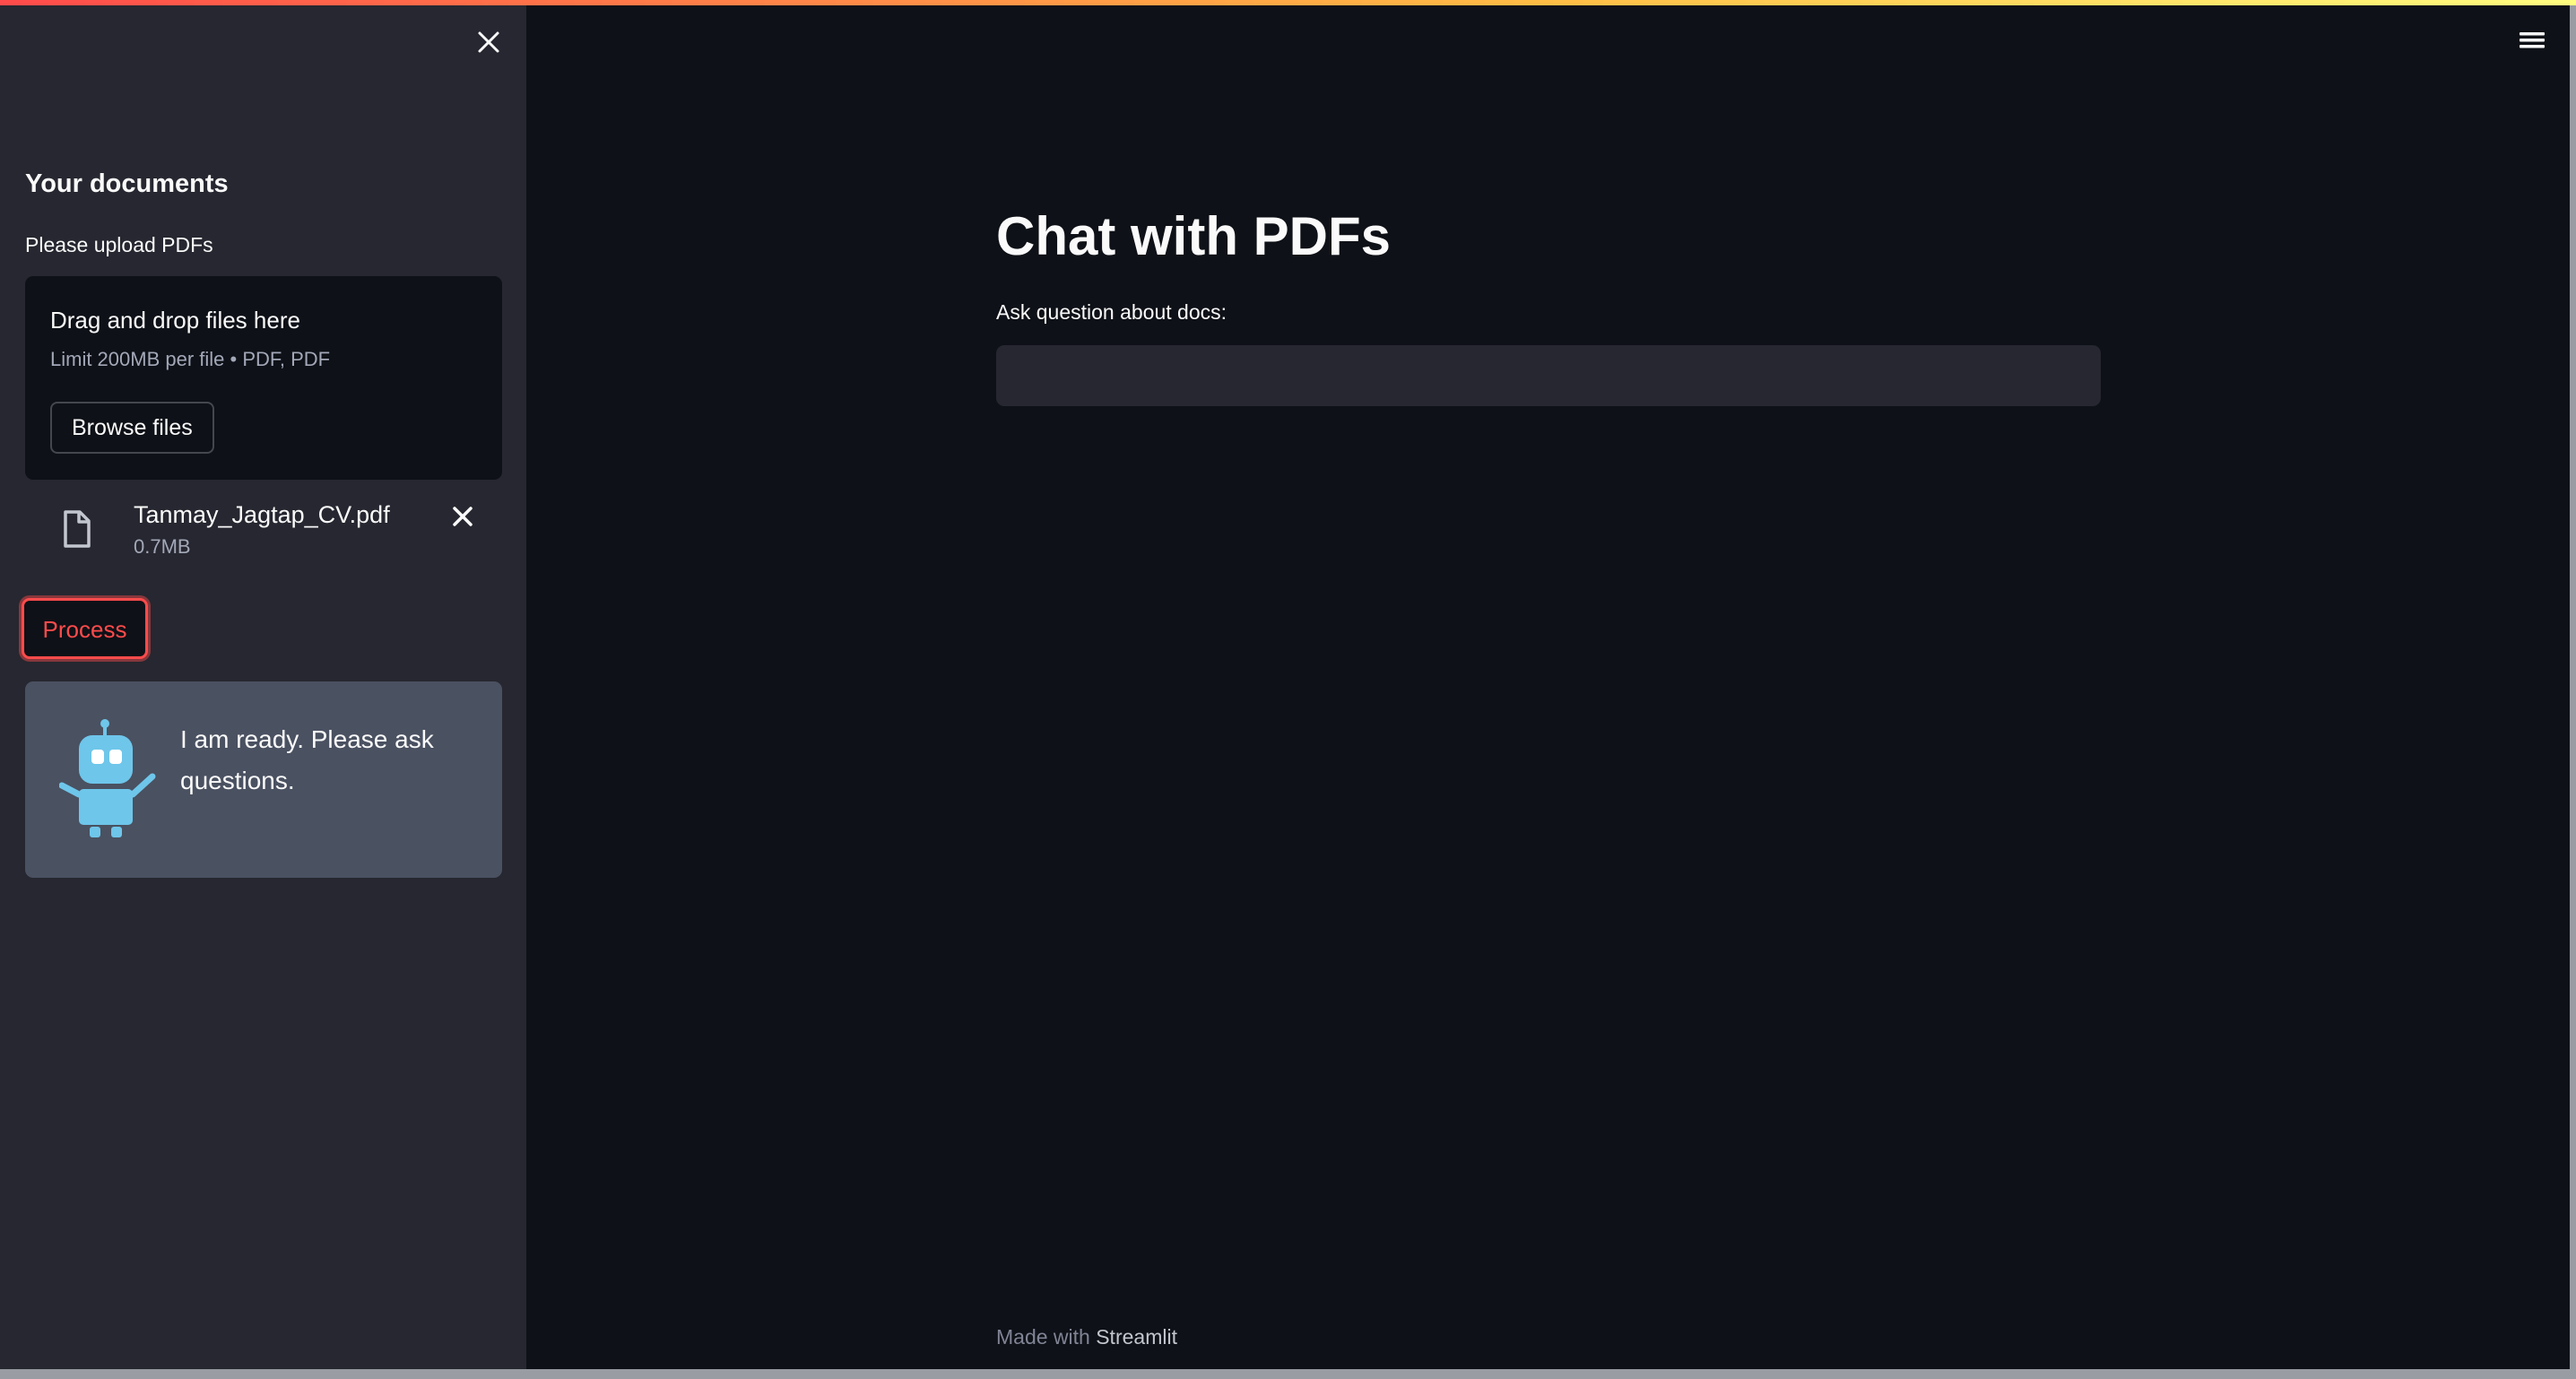  What do you see at coordinates (1288, 1374) in the screenshot?
I see `window-bottom-border` at bounding box center [1288, 1374].